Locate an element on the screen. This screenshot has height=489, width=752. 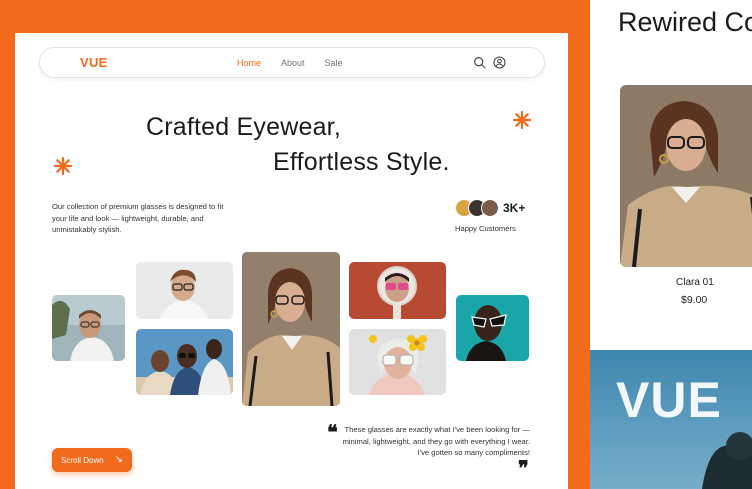
brand-logo: VUE is located at coordinates (94, 62).